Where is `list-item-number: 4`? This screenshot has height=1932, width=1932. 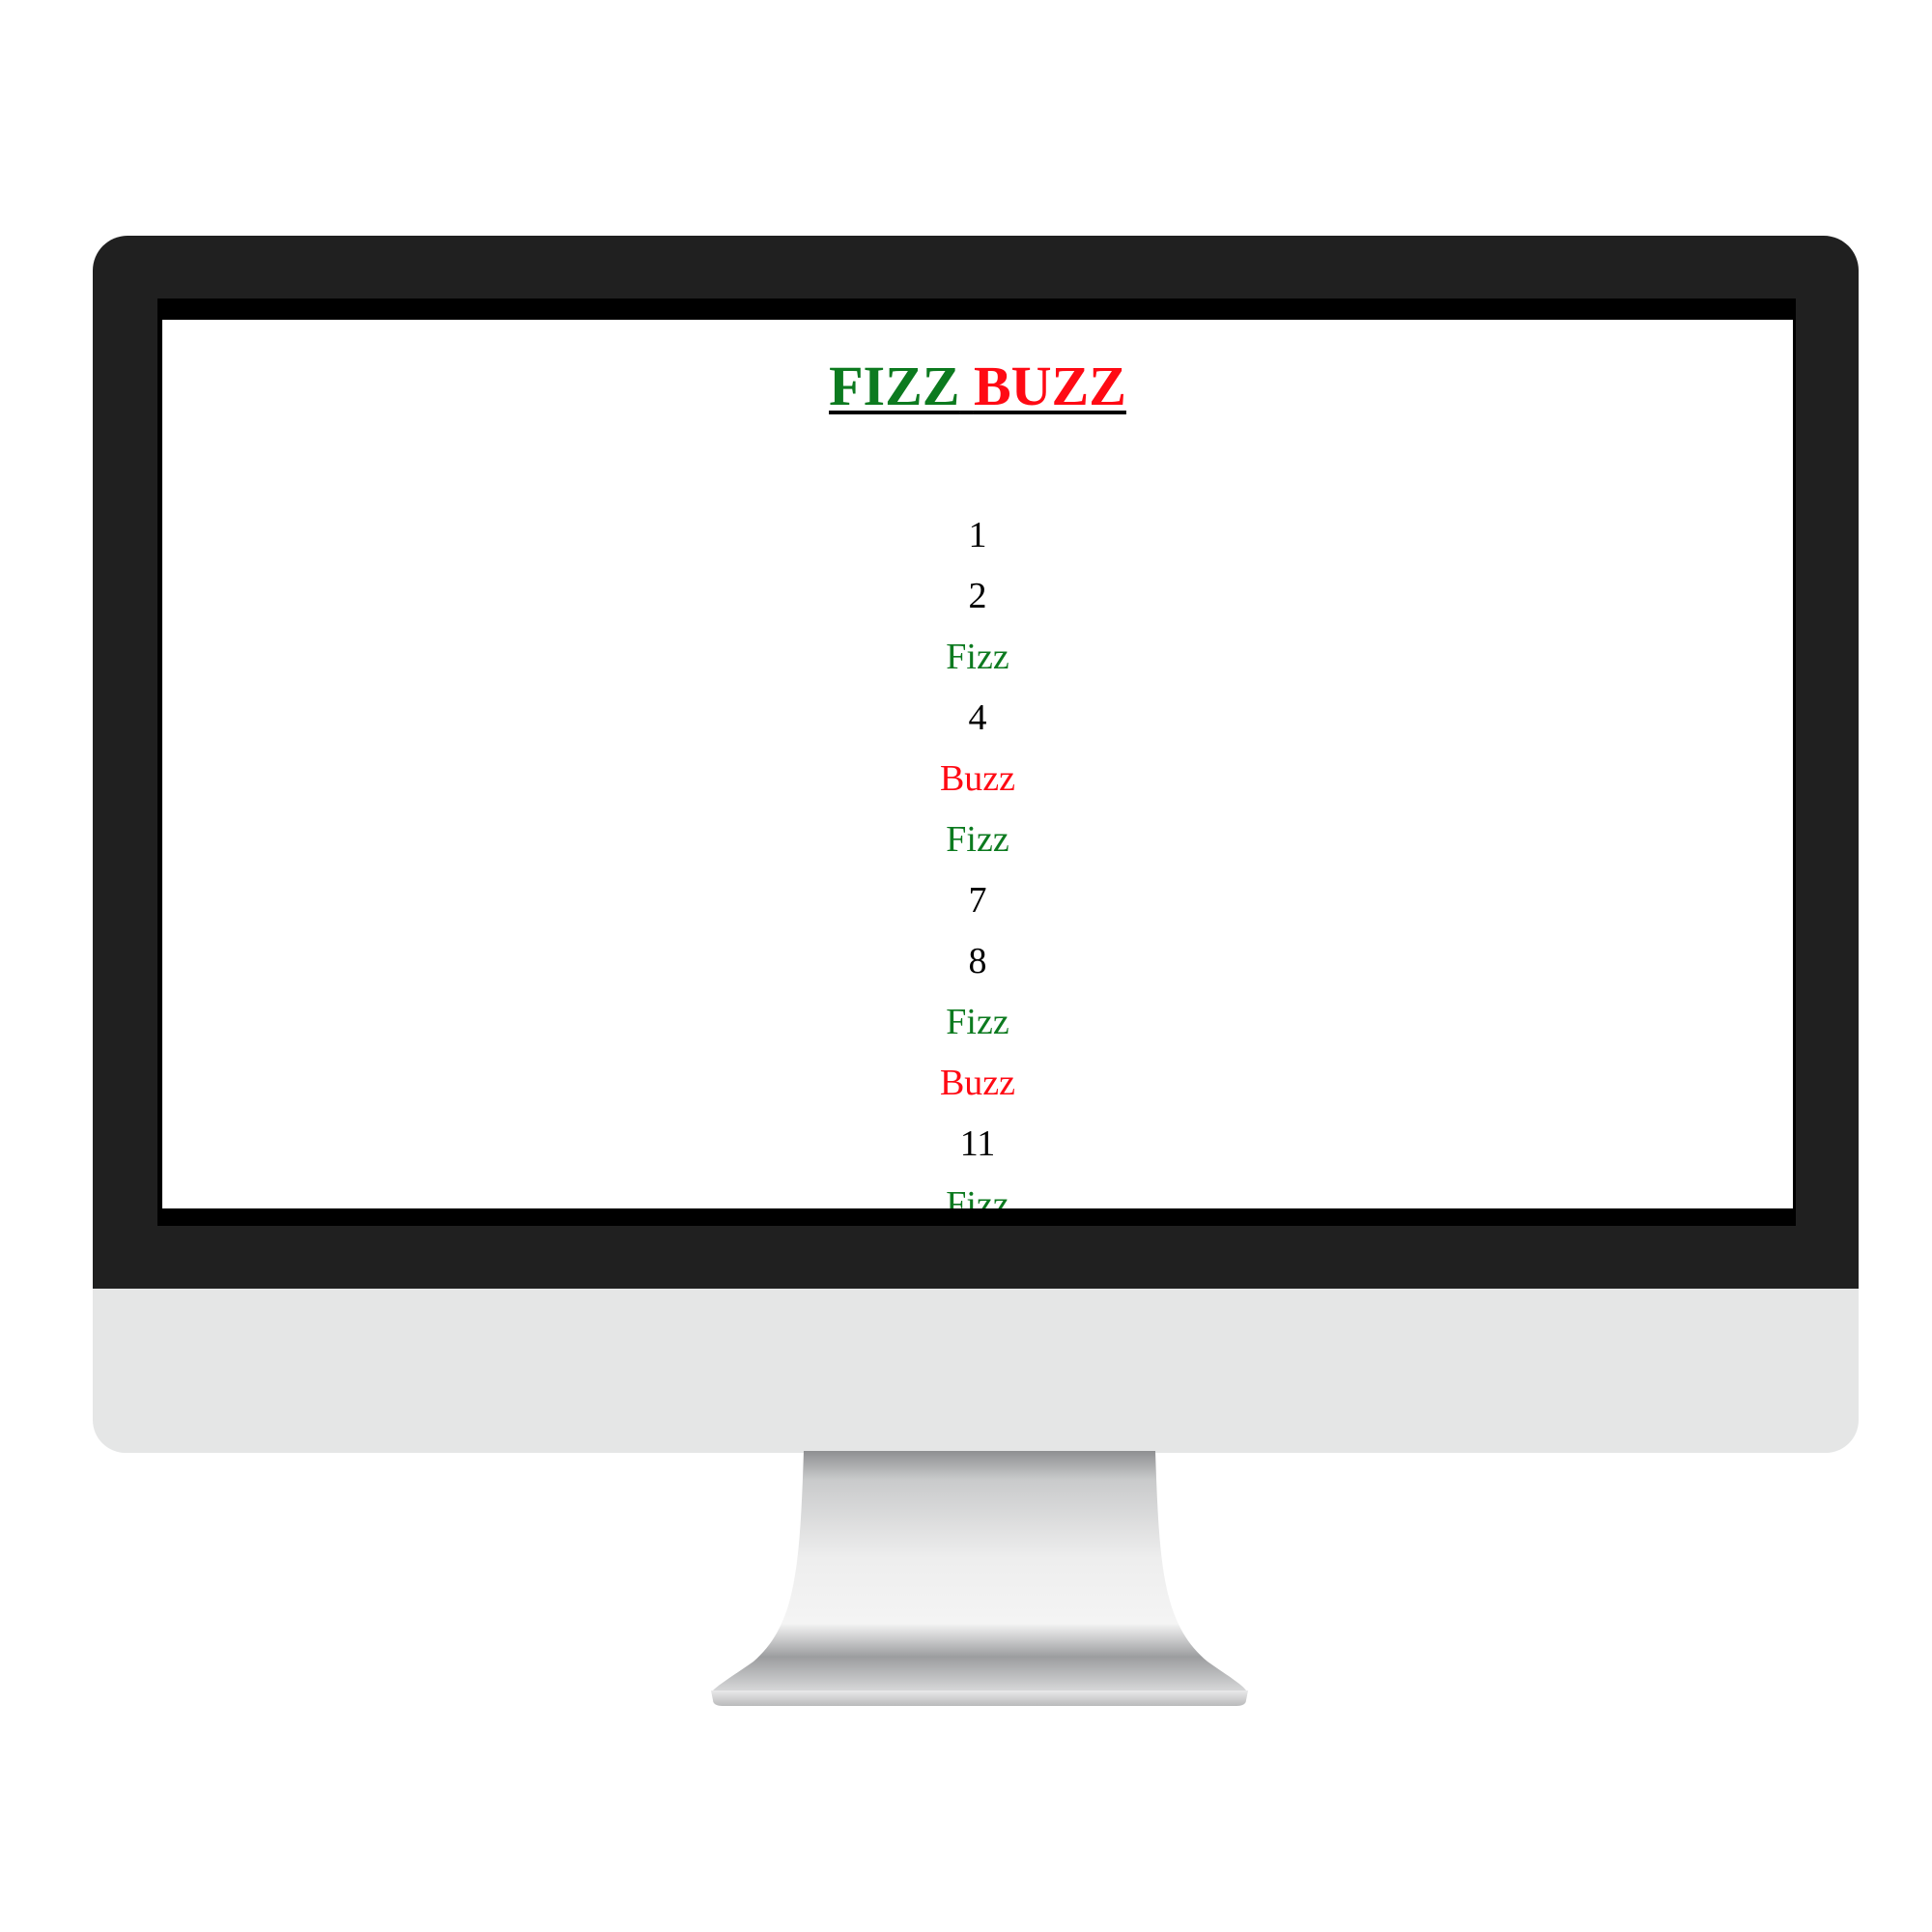
list-item-number: 4 is located at coordinates (977, 717).